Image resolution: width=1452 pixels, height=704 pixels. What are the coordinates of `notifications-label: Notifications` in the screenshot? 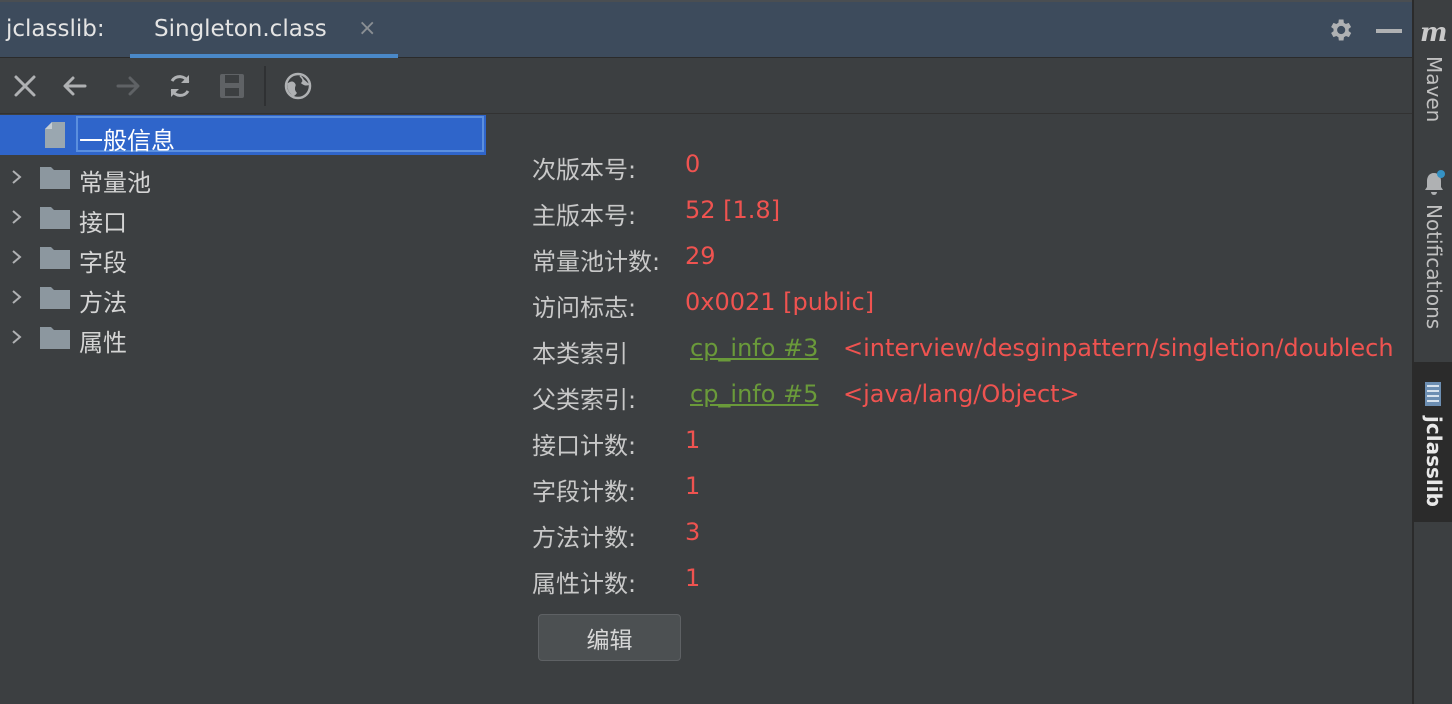 It's located at (1434, 267).